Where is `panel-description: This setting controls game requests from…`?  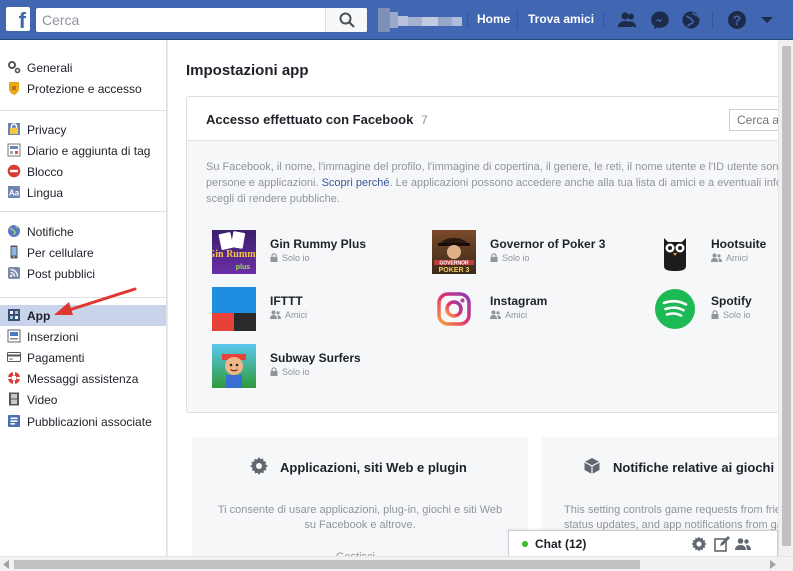 panel-description: This setting controls game requests from… is located at coordinates (678, 518).